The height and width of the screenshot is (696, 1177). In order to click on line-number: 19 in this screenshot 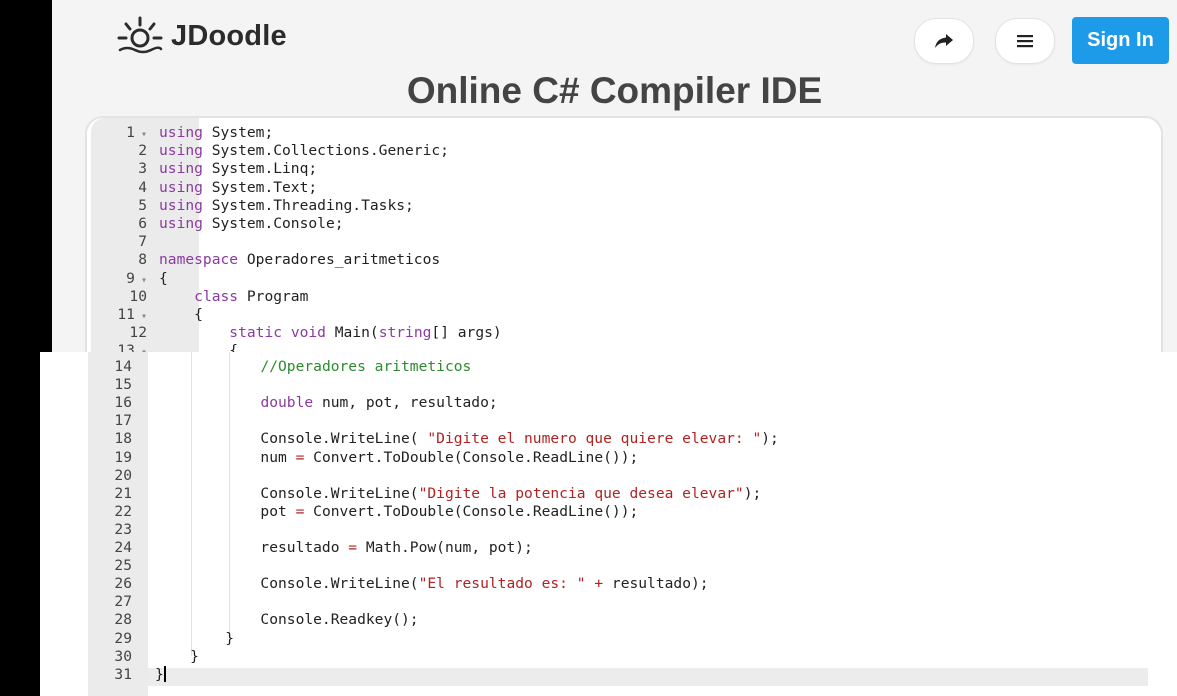, I will do `click(123, 457)`.